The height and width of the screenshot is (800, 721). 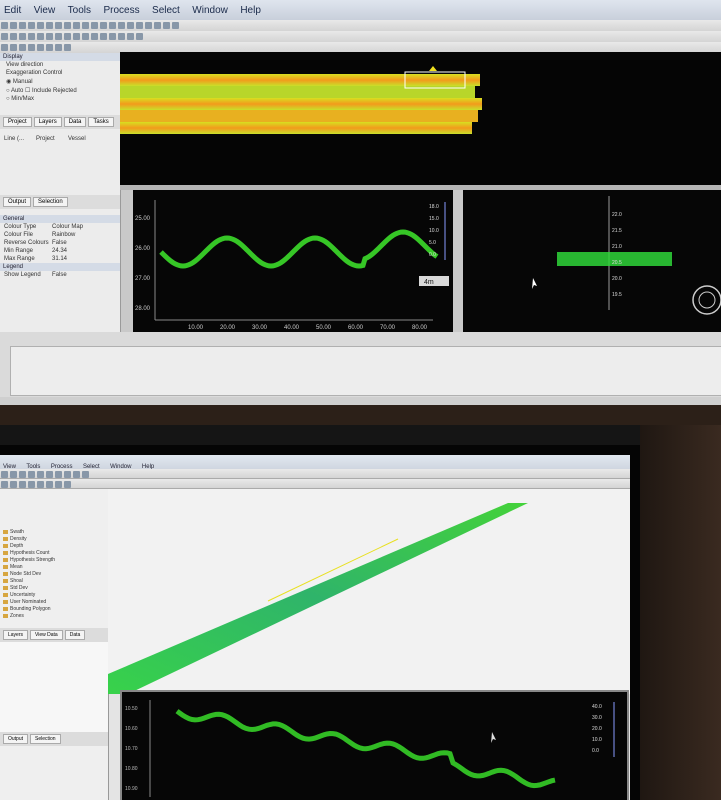 I want to click on light-icon, so click(x=67, y=36).